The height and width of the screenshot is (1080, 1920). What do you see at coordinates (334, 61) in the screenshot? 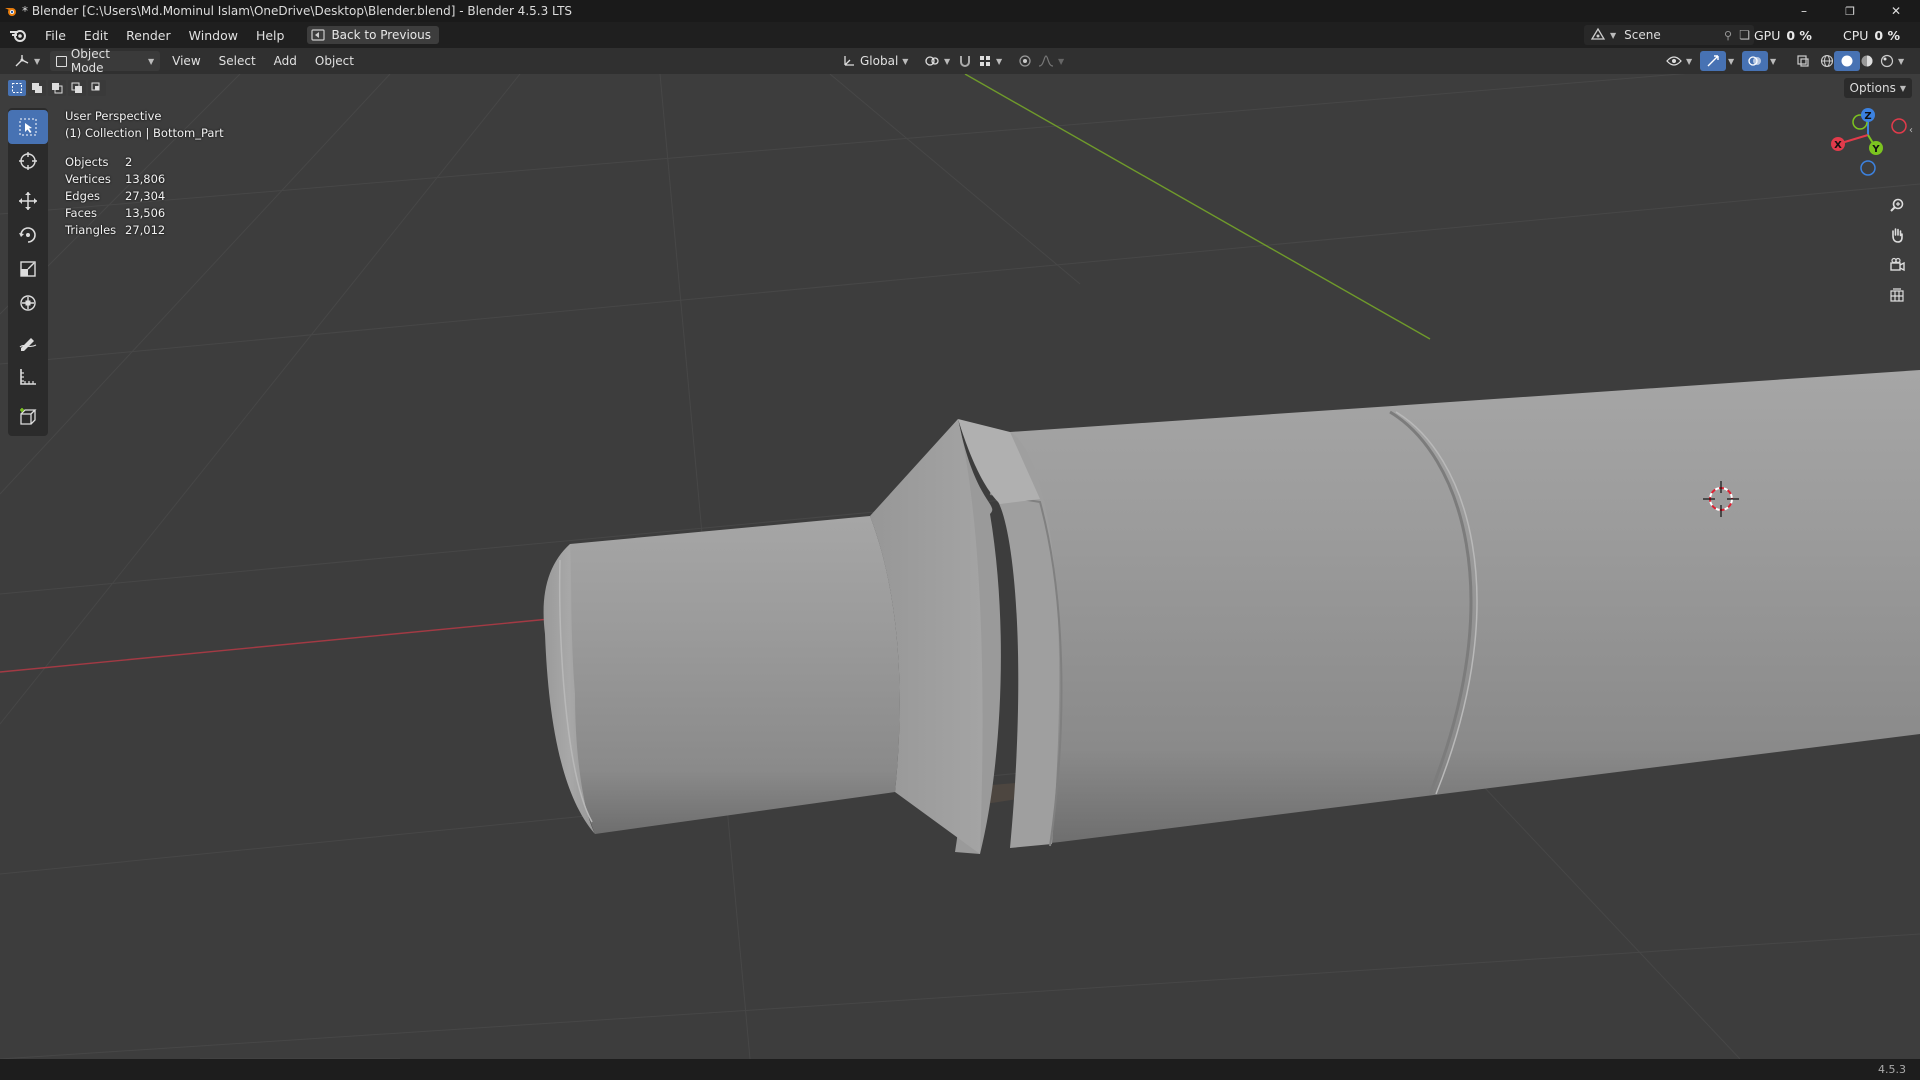
I see `menu-object: Object` at bounding box center [334, 61].